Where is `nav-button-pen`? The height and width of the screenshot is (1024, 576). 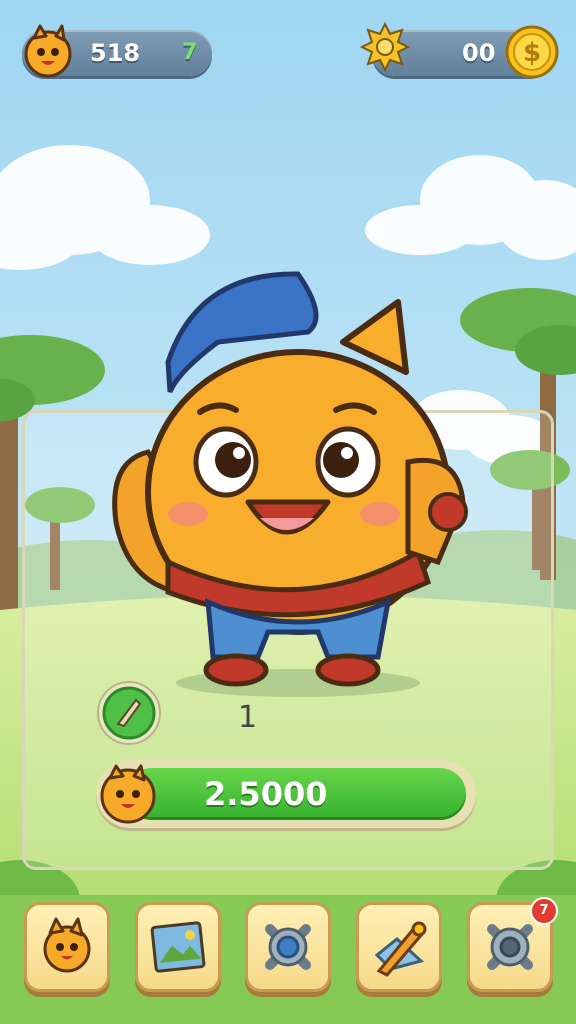
nav-button-pen is located at coordinates (399, 947).